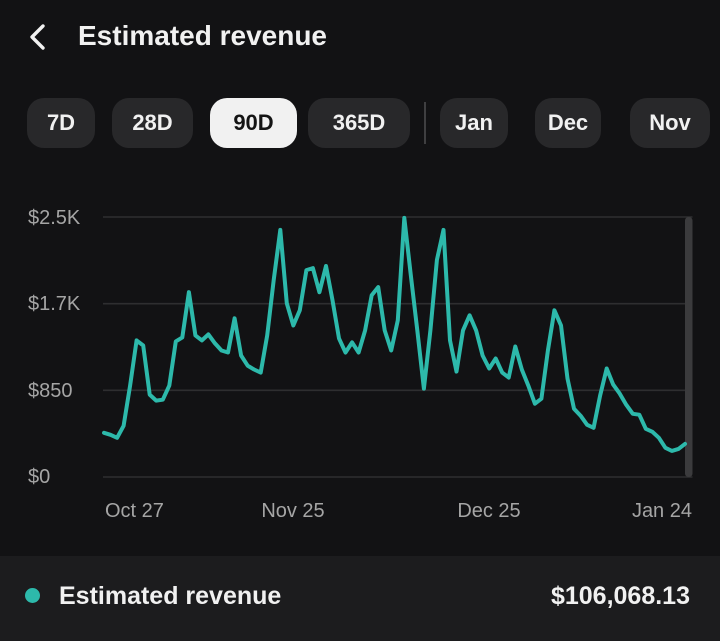 The height and width of the screenshot is (641, 720). Describe the element at coordinates (474, 123) in the screenshot. I see `month-pill-jan: Jan` at that location.